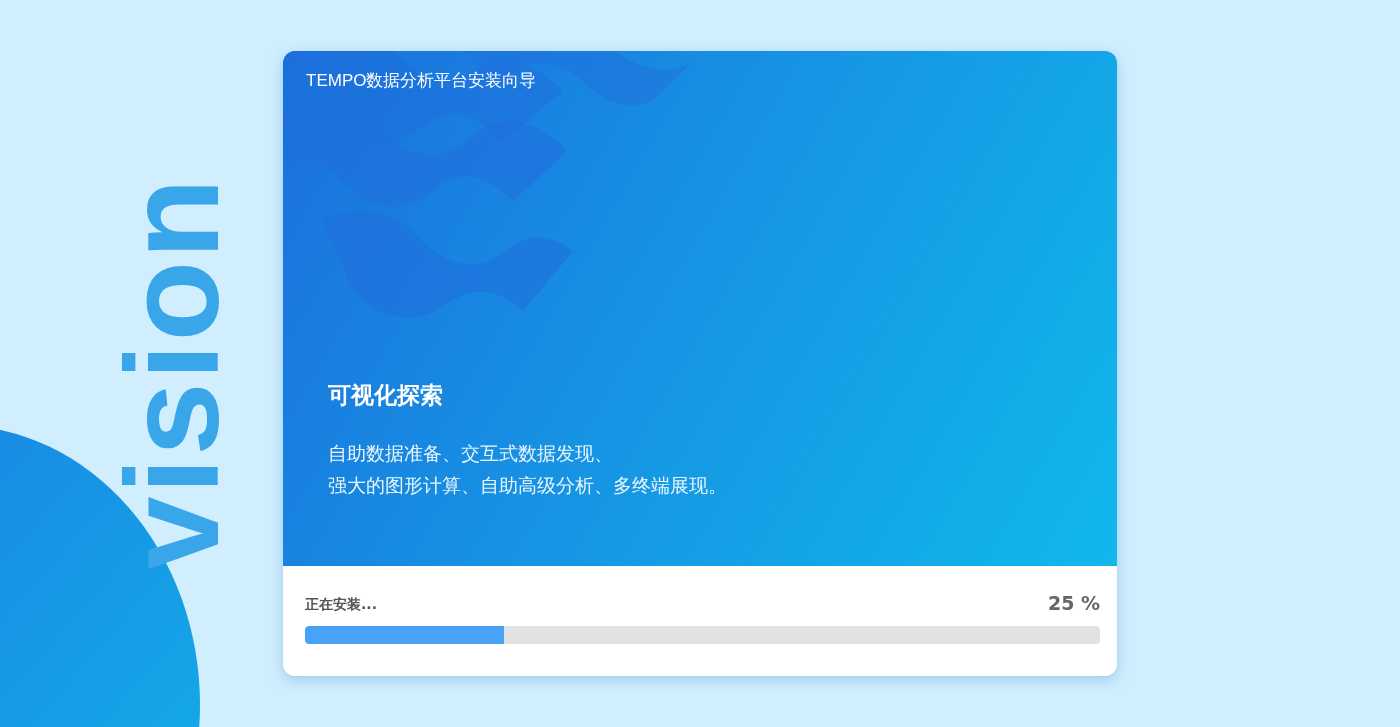  What do you see at coordinates (1073, 603) in the screenshot?
I see `progress-reading: 25 %` at bounding box center [1073, 603].